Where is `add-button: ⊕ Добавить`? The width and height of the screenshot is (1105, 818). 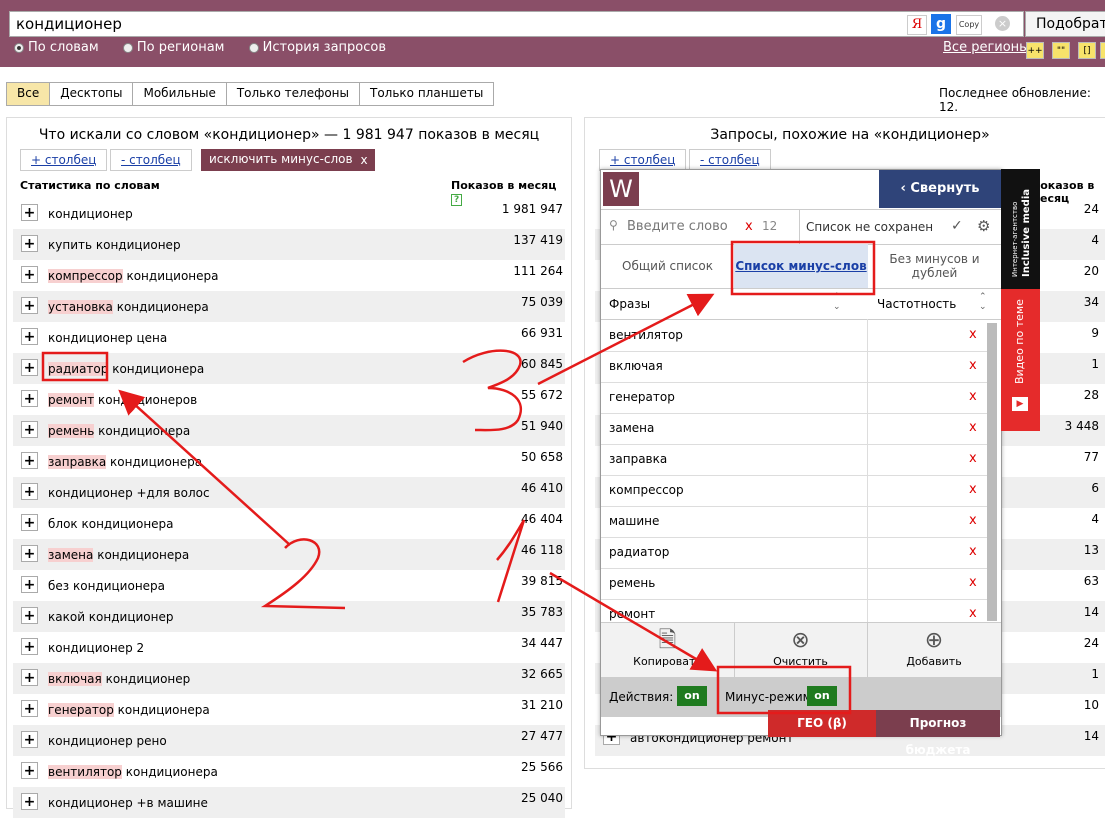 add-button: ⊕ Добавить is located at coordinates (934, 650).